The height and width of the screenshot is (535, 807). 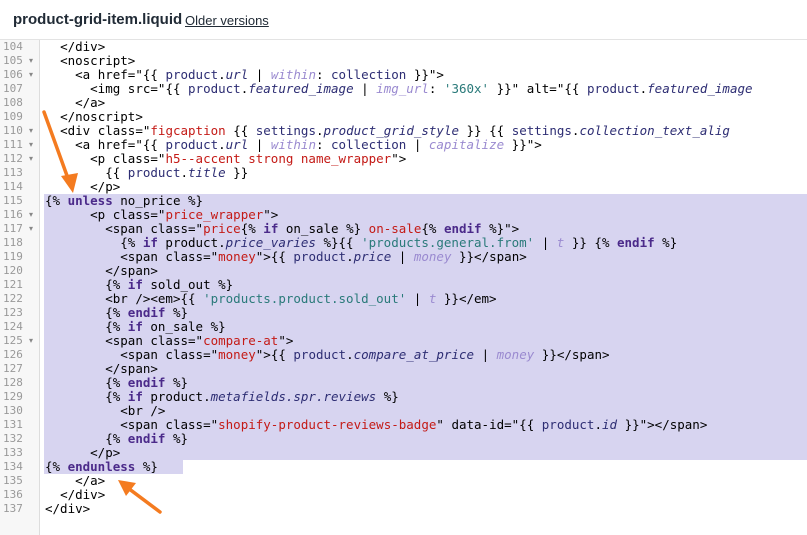 I want to click on older-versions-link: Older versions, so click(x=227, y=20).